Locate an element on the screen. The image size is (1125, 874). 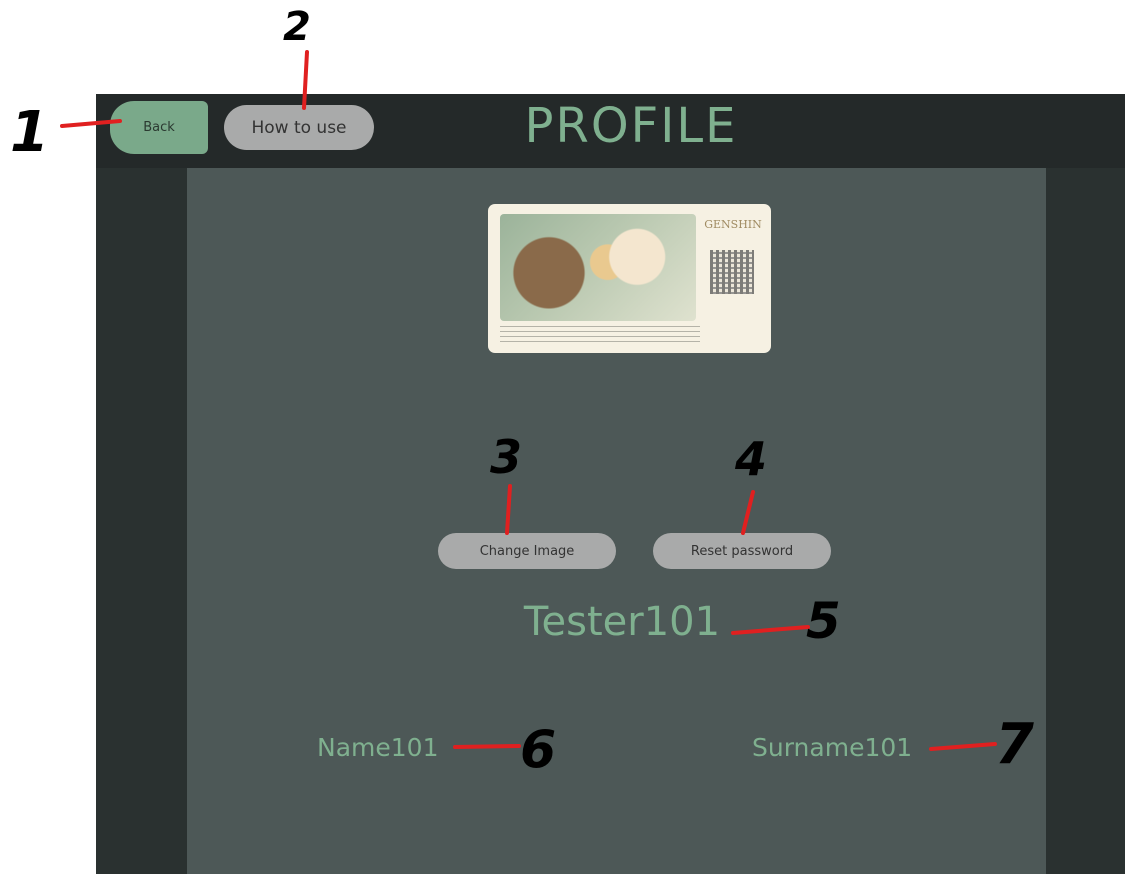
reset-password-button: Reset password is located at coordinates (742, 551).